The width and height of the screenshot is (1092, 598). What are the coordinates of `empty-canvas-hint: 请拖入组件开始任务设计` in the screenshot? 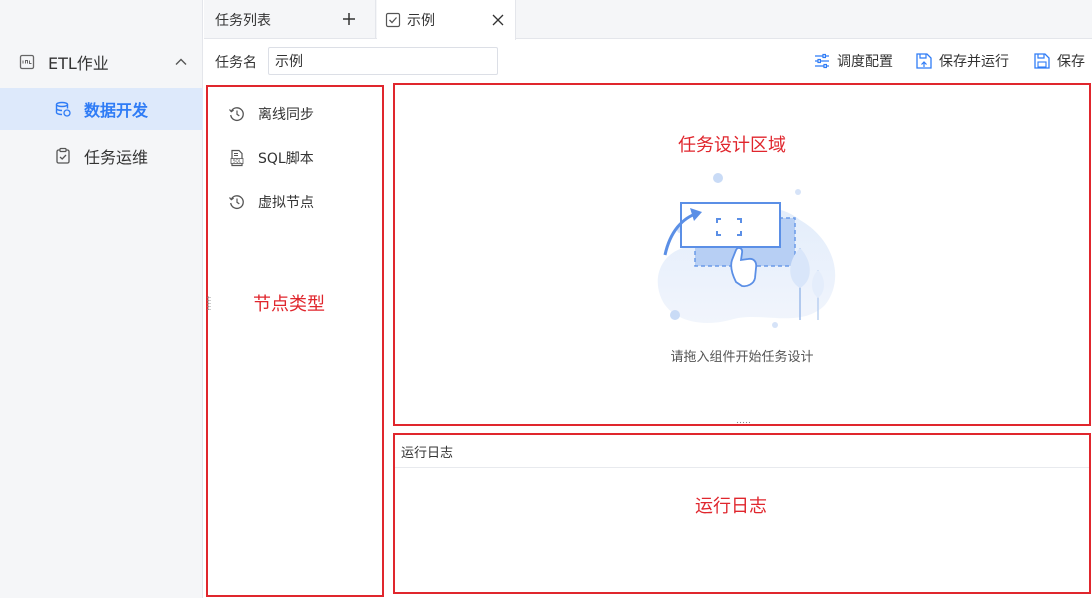 It's located at (742, 357).